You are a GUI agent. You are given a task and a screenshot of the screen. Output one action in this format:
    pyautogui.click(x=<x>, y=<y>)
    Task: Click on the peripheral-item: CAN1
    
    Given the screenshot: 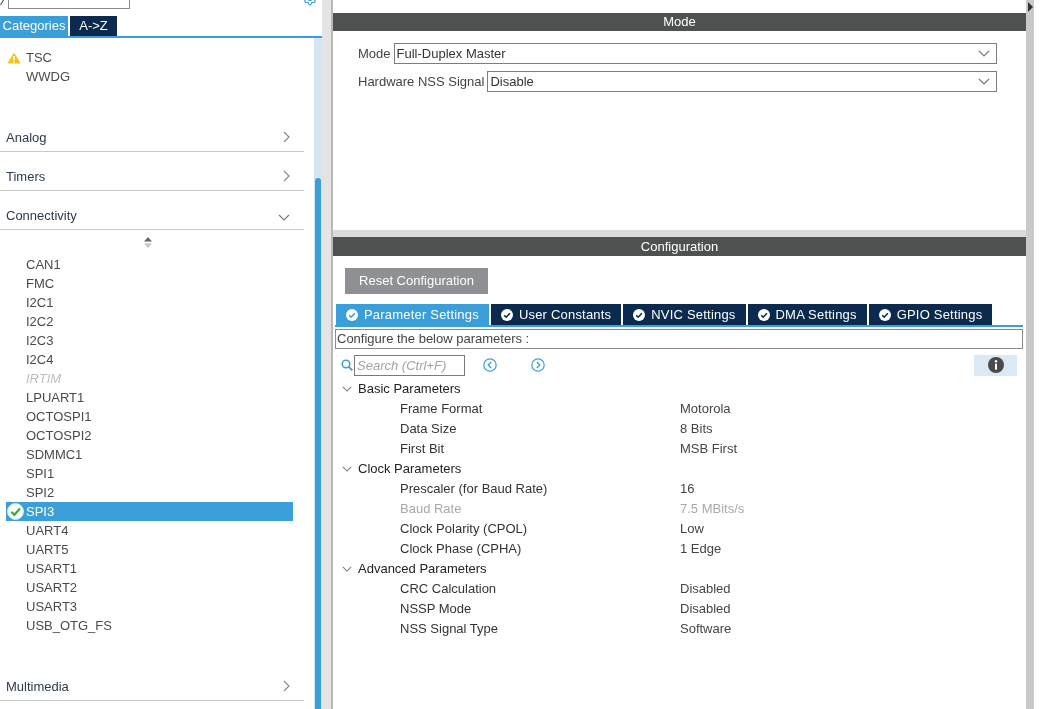 What is the action you would take?
    pyautogui.click(x=149, y=264)
    